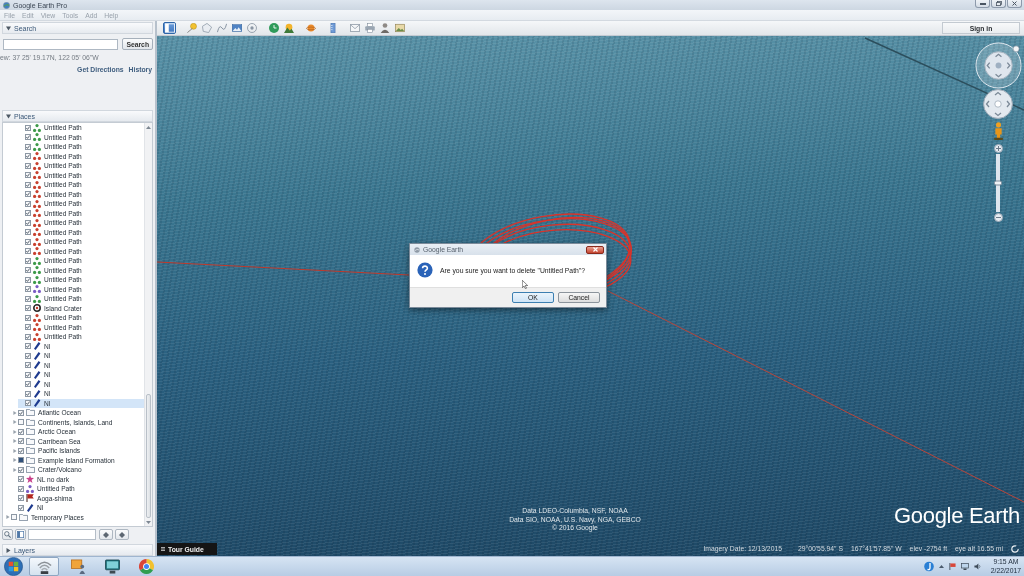 The image size is (1024, 576). Describe the element at coordinates (20, 534) in the screenshot. I see `panel-toggle-button` at that location.